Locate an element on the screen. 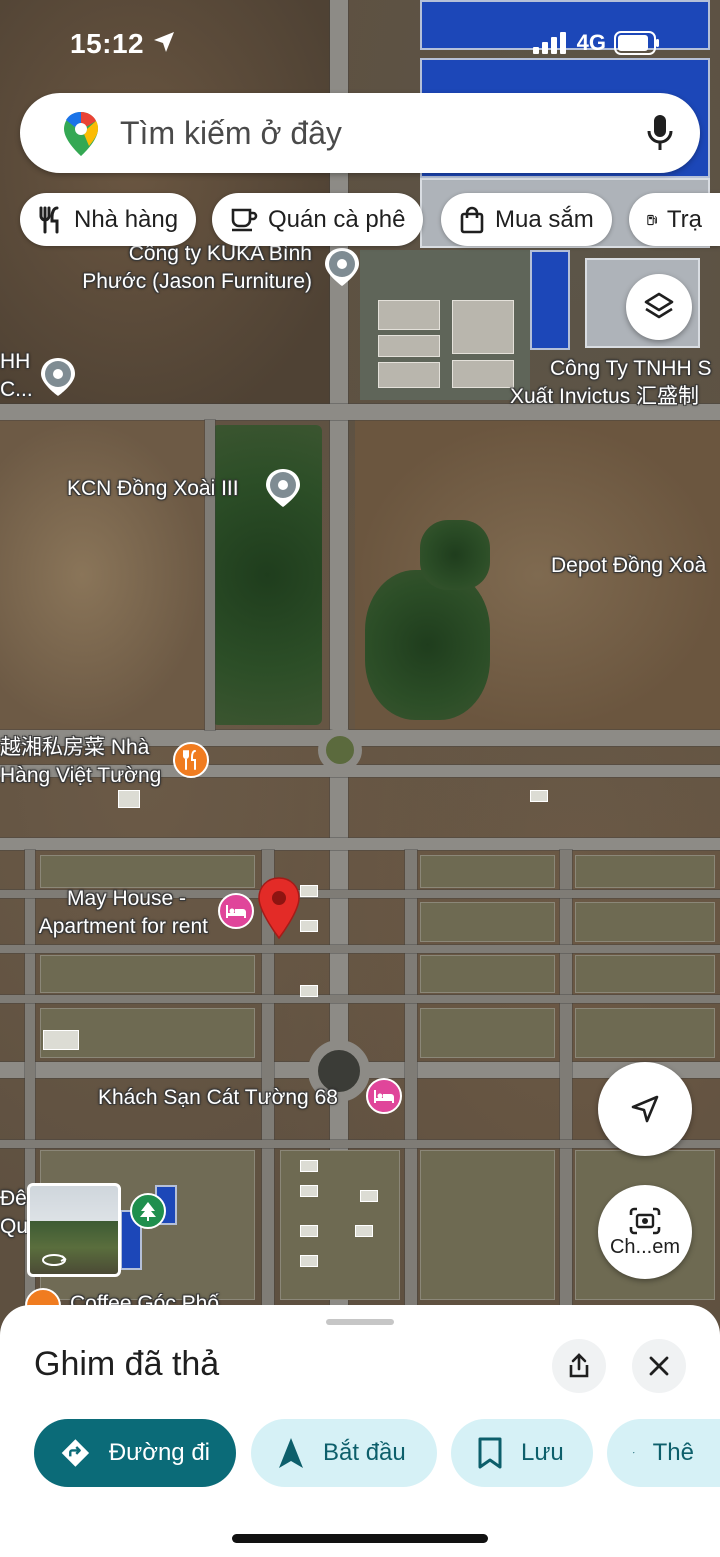  directions-button: Đường đi is located at coordinates (135, 1453).